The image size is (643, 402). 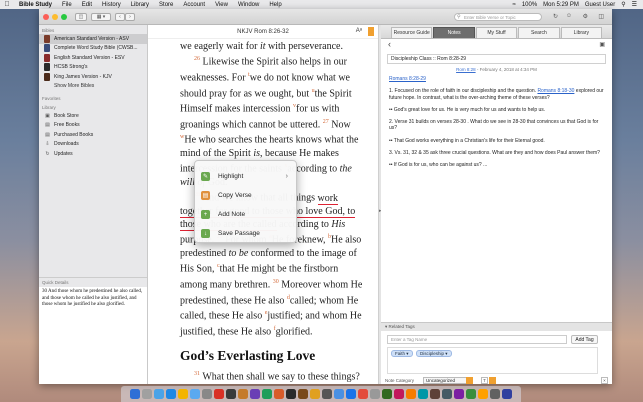 I want to click on close-button, so click(x=46, y=16).